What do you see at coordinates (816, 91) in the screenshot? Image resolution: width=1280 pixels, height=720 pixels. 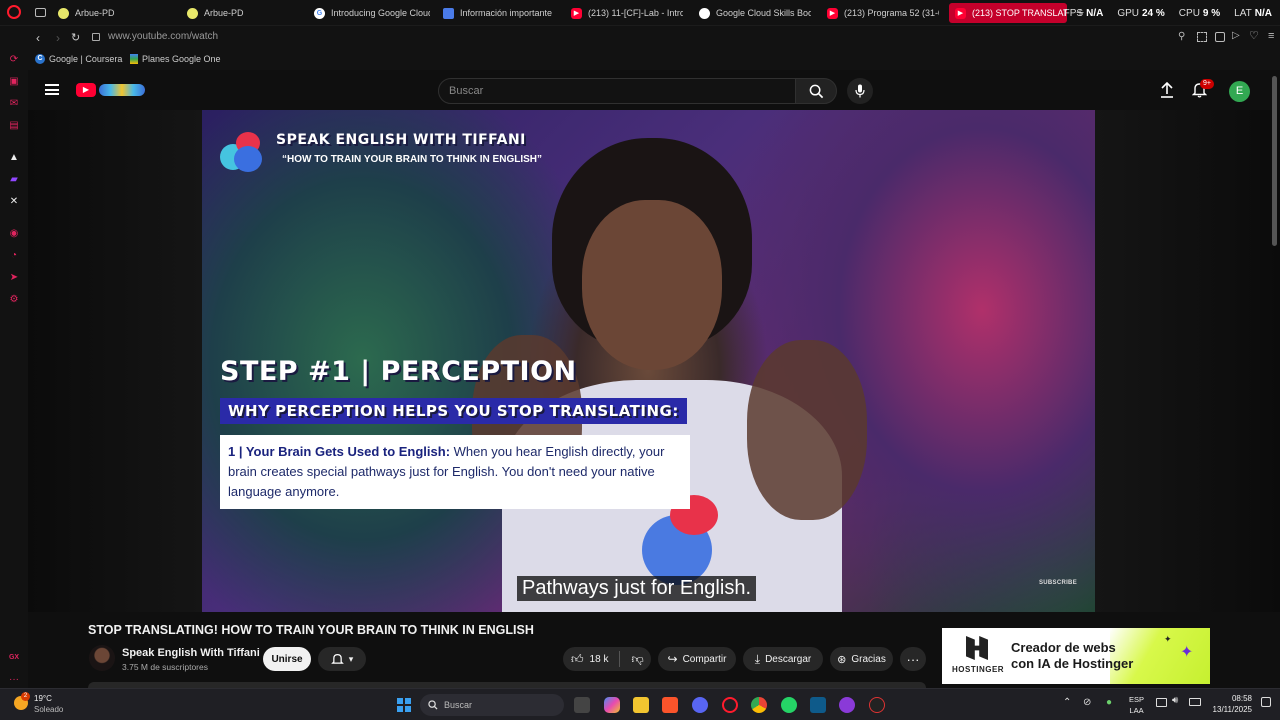 I see `search-button` at bounding box center [816, 91].